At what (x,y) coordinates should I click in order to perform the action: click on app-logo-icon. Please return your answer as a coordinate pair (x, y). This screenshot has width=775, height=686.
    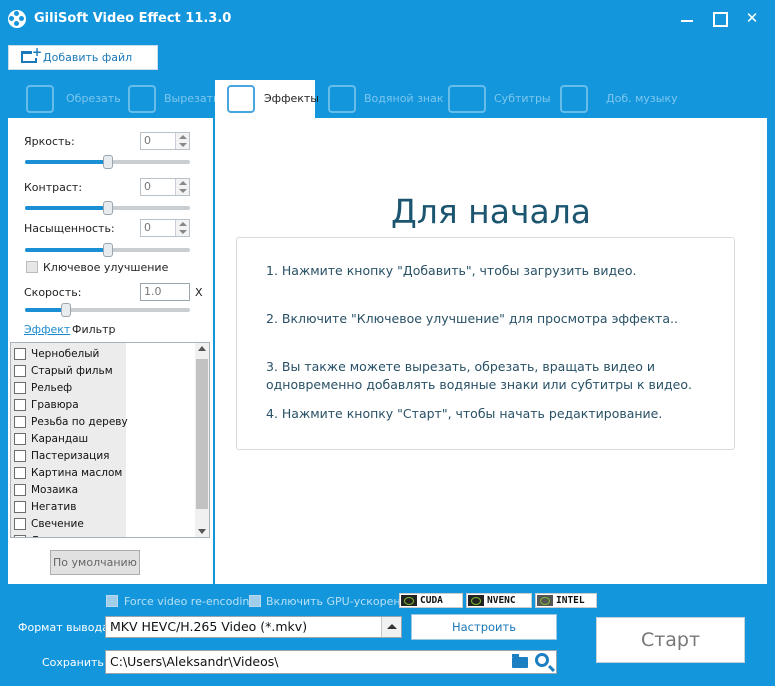
    Looking at the image, I should click on (17, 19).